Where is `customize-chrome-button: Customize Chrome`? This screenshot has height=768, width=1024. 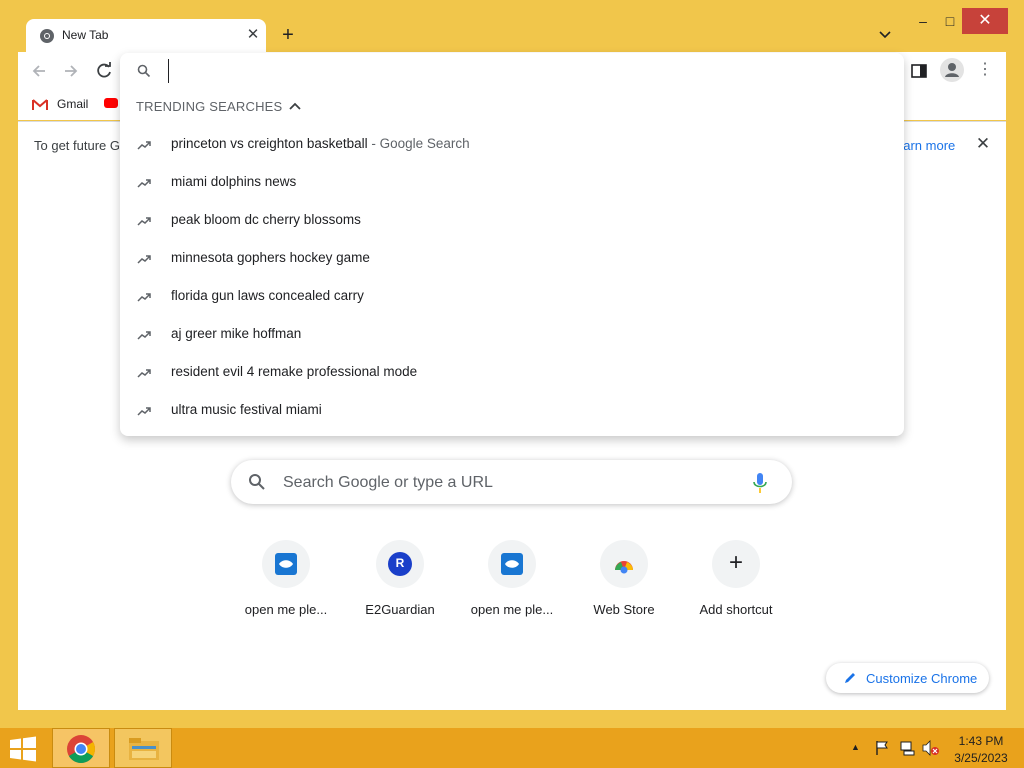
customize-chrome-button: Customize Chrome is located at coordinates (907, 678).